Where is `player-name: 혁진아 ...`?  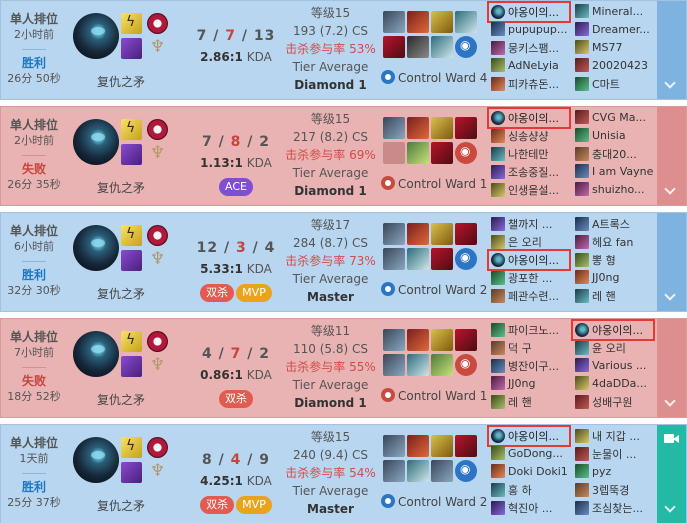 player-name: 혁진아 ... is located at coordinates (530, 508).